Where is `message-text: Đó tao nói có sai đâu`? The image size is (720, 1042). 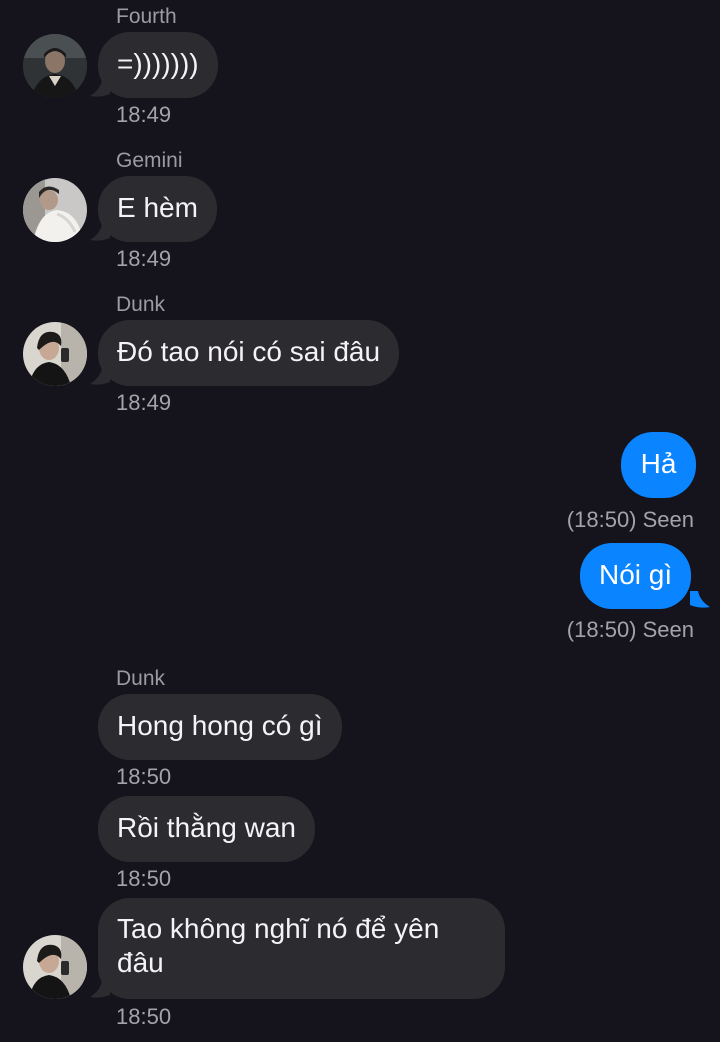
message-text: Đó tao nói có sai đâu is located at coordinates (249, 351).